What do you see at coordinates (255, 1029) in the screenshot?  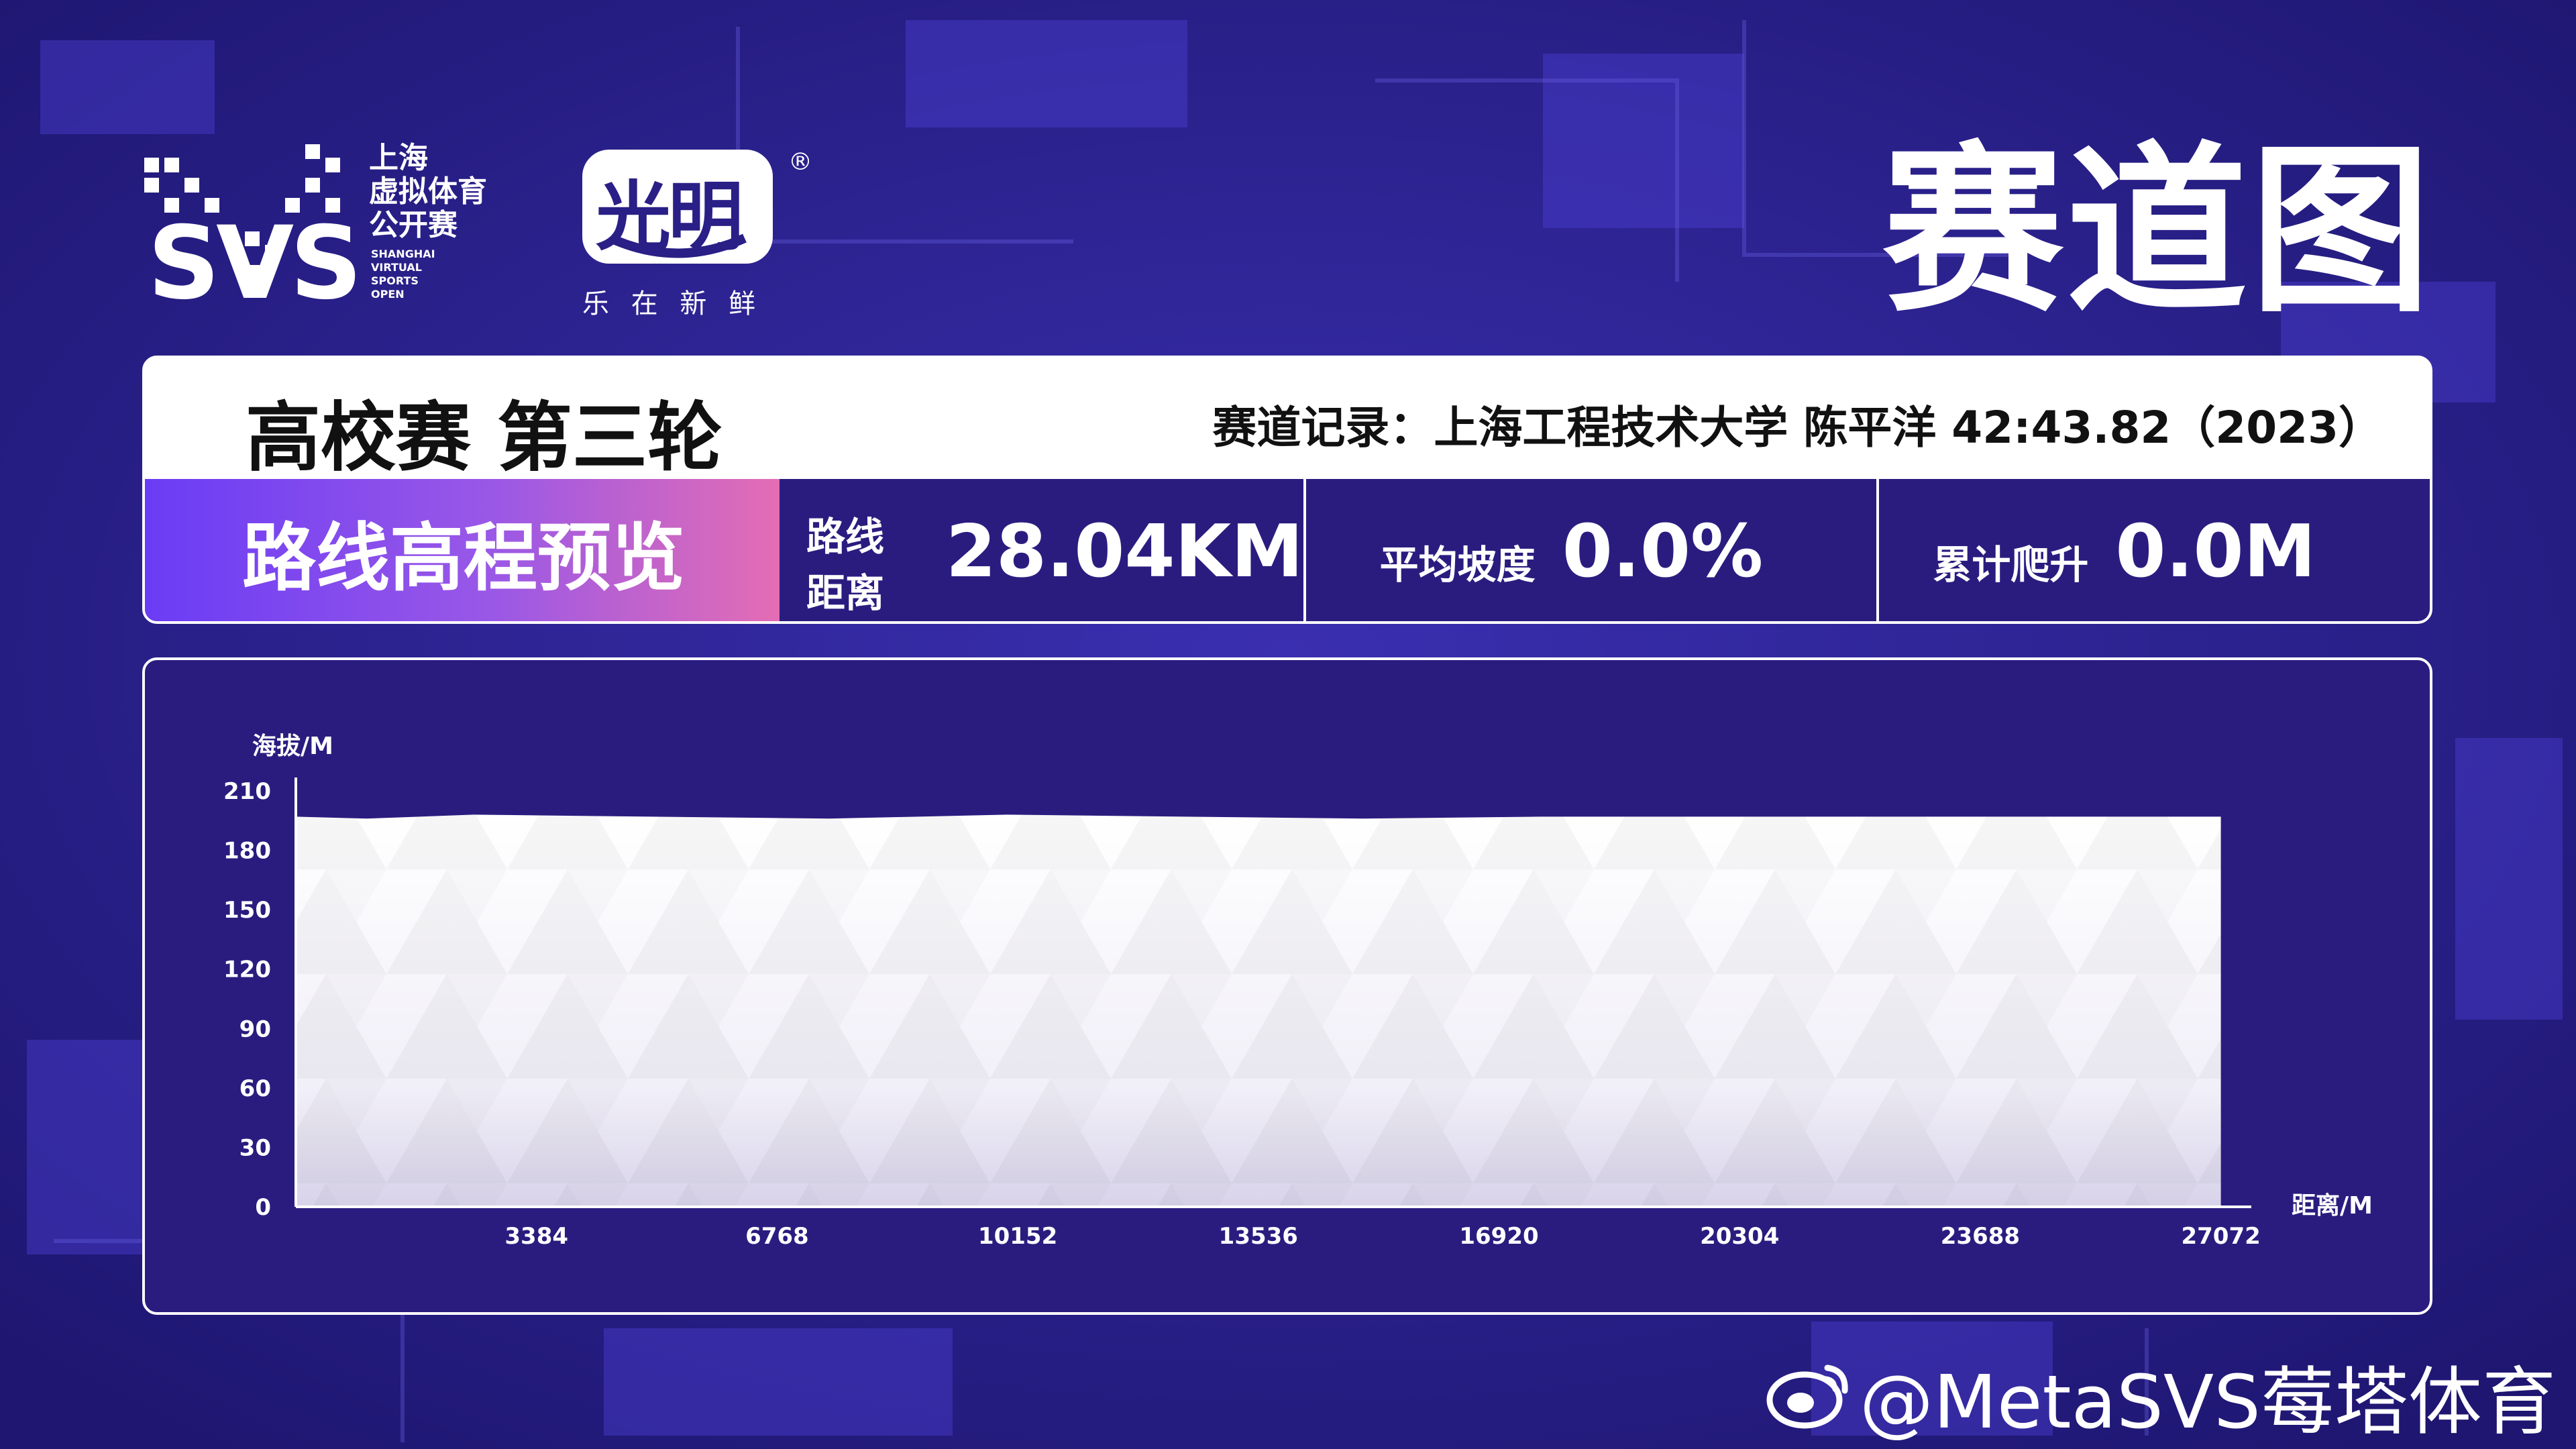 I see `y-tick-label: 90` at bounding box center [255, 1029].